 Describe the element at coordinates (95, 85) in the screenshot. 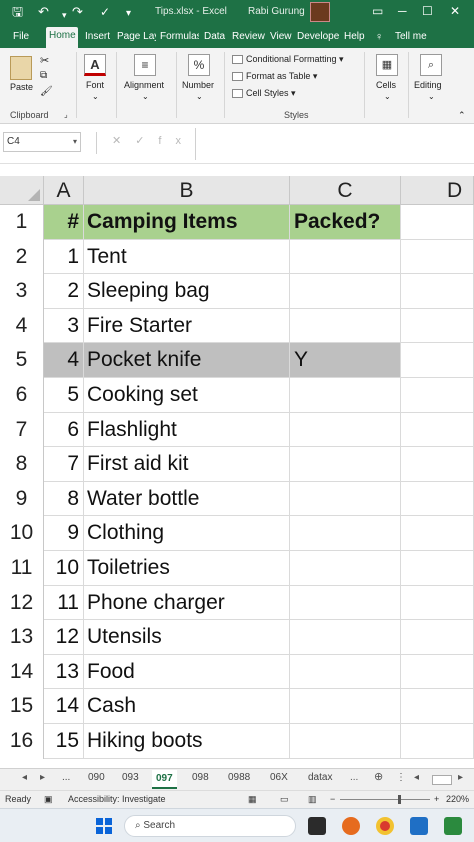

I see `font-button: Font` at that location.